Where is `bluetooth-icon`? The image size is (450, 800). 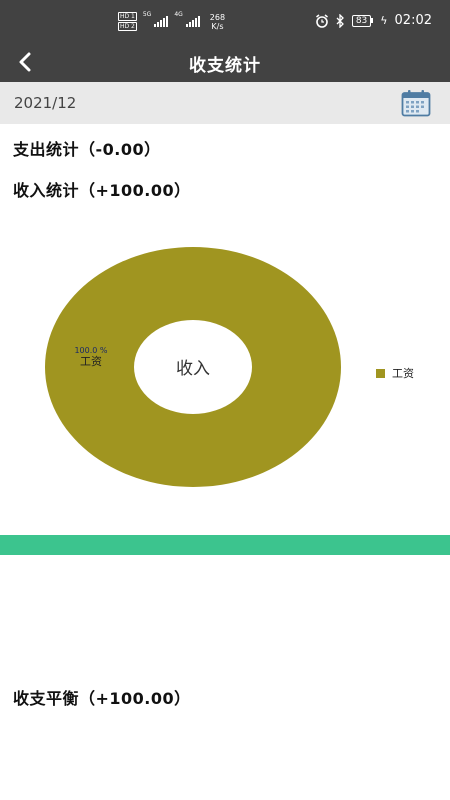 bluetooth-icon is located at coordinates (340, 20).